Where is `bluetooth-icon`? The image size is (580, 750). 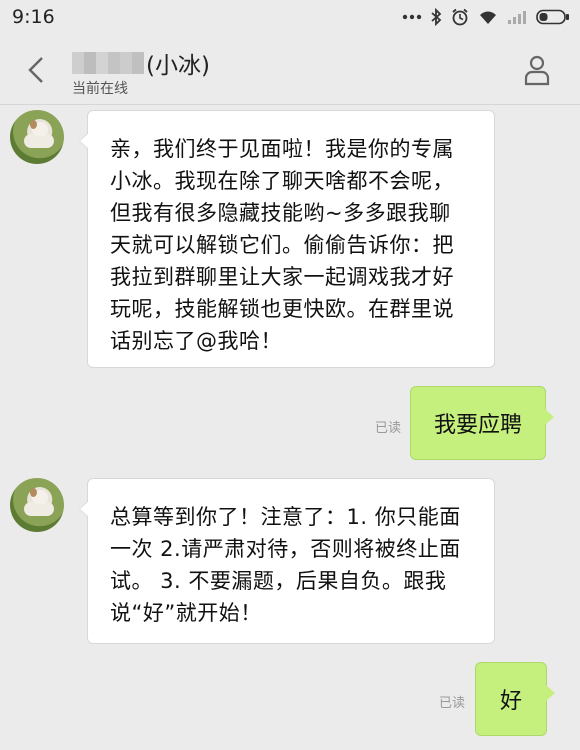 bluetooth-icon is located at coordinates (436, 17).